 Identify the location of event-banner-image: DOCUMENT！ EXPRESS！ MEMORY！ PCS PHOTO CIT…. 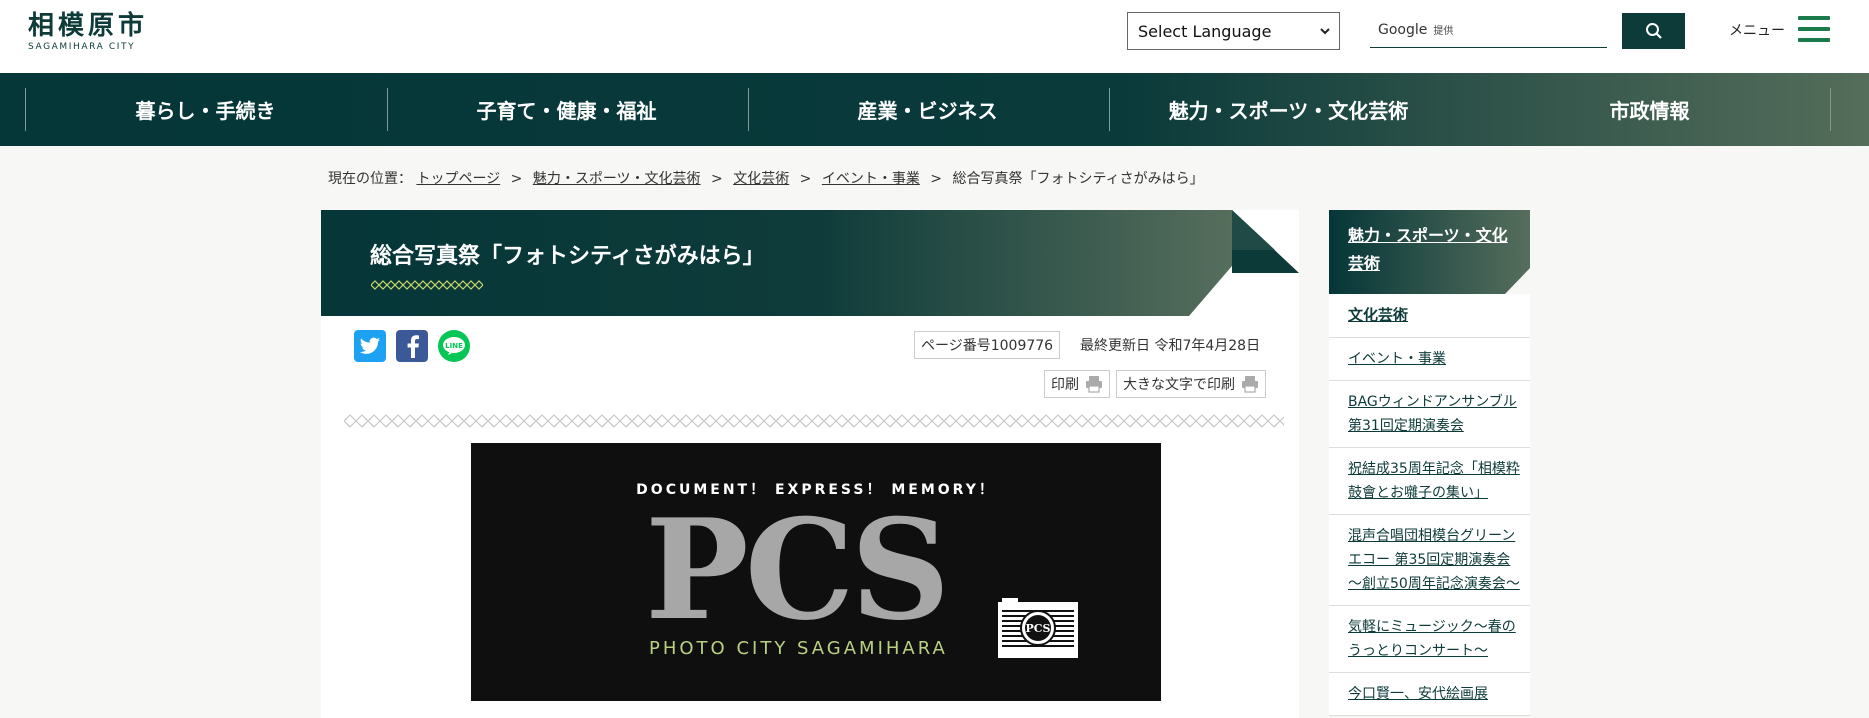
(816, 572).